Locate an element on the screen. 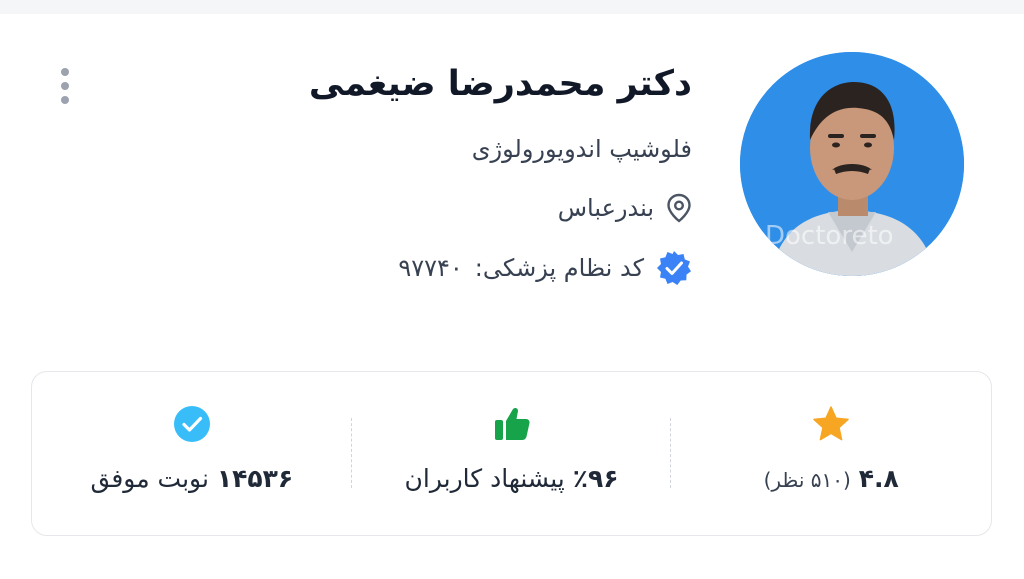  doctor-photo: Doctoreto is located at coordinates (852, 164).